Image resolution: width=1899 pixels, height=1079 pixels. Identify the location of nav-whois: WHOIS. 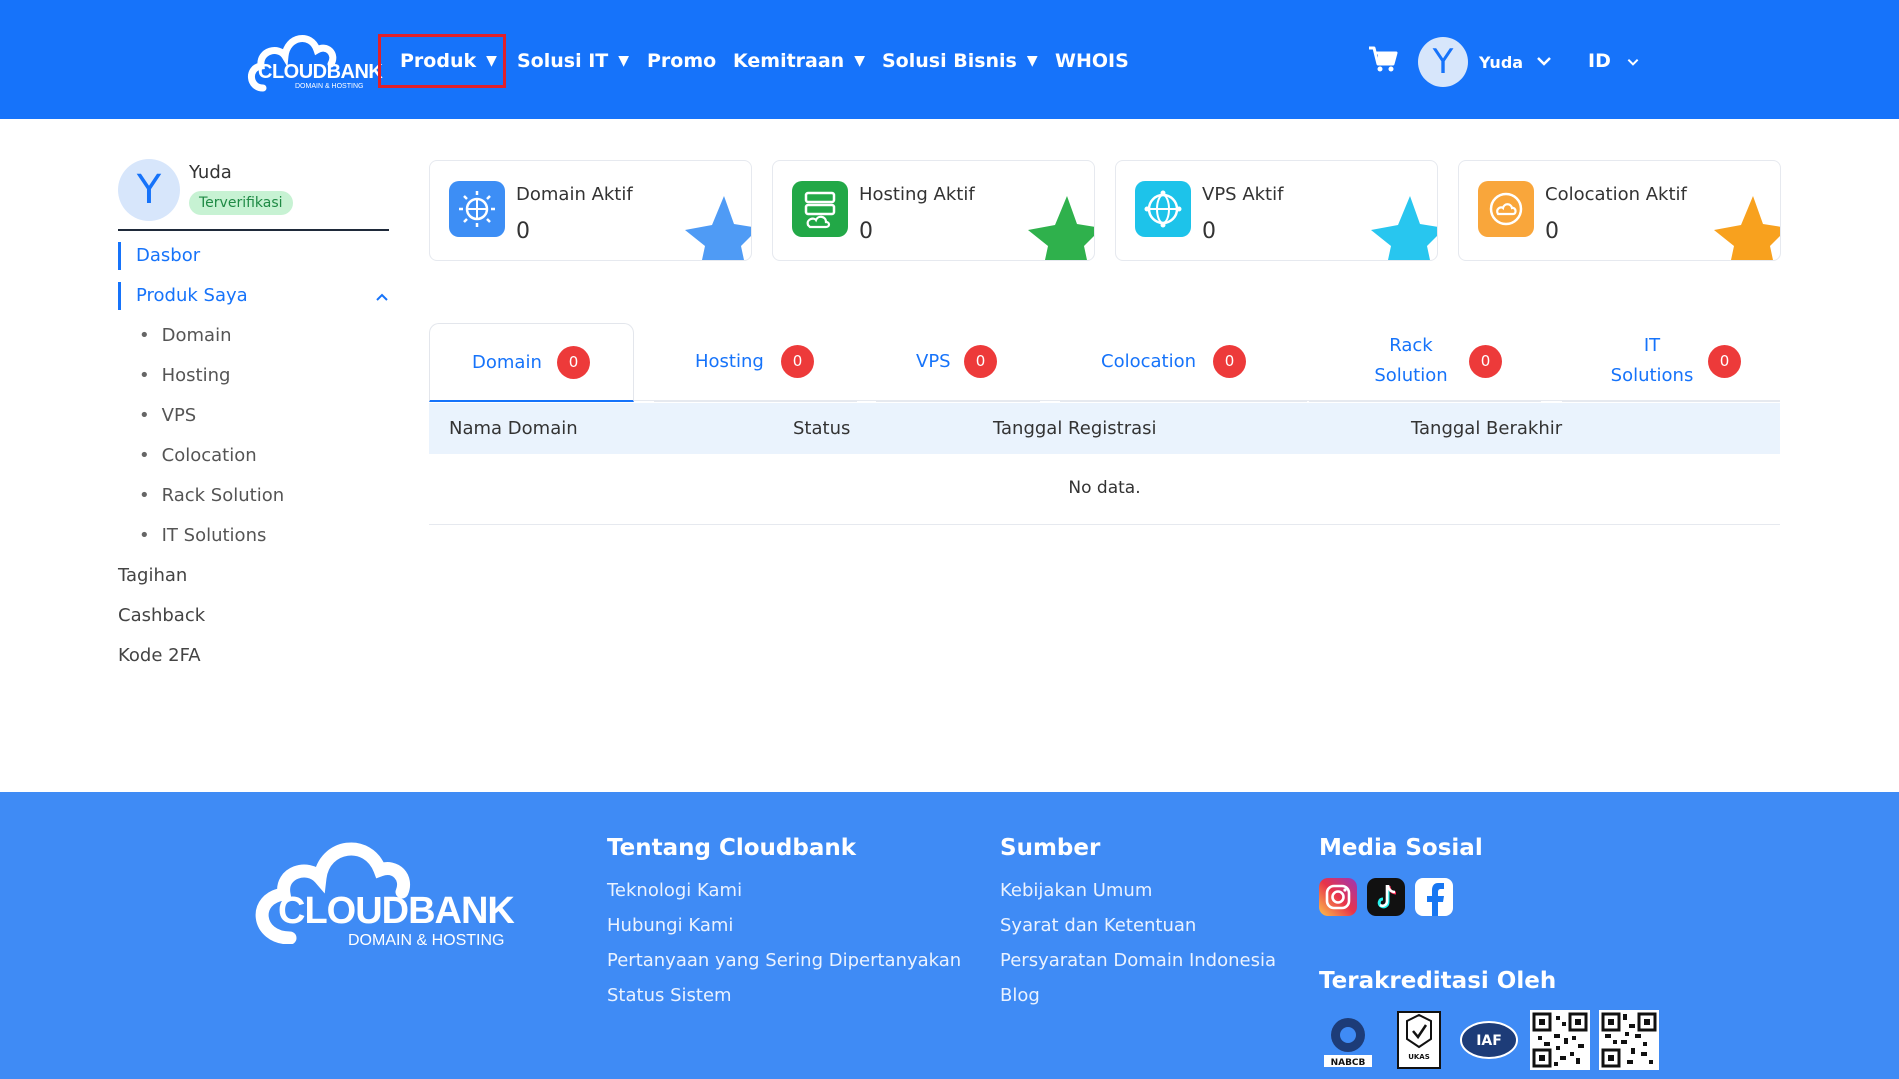
(1092, 61).